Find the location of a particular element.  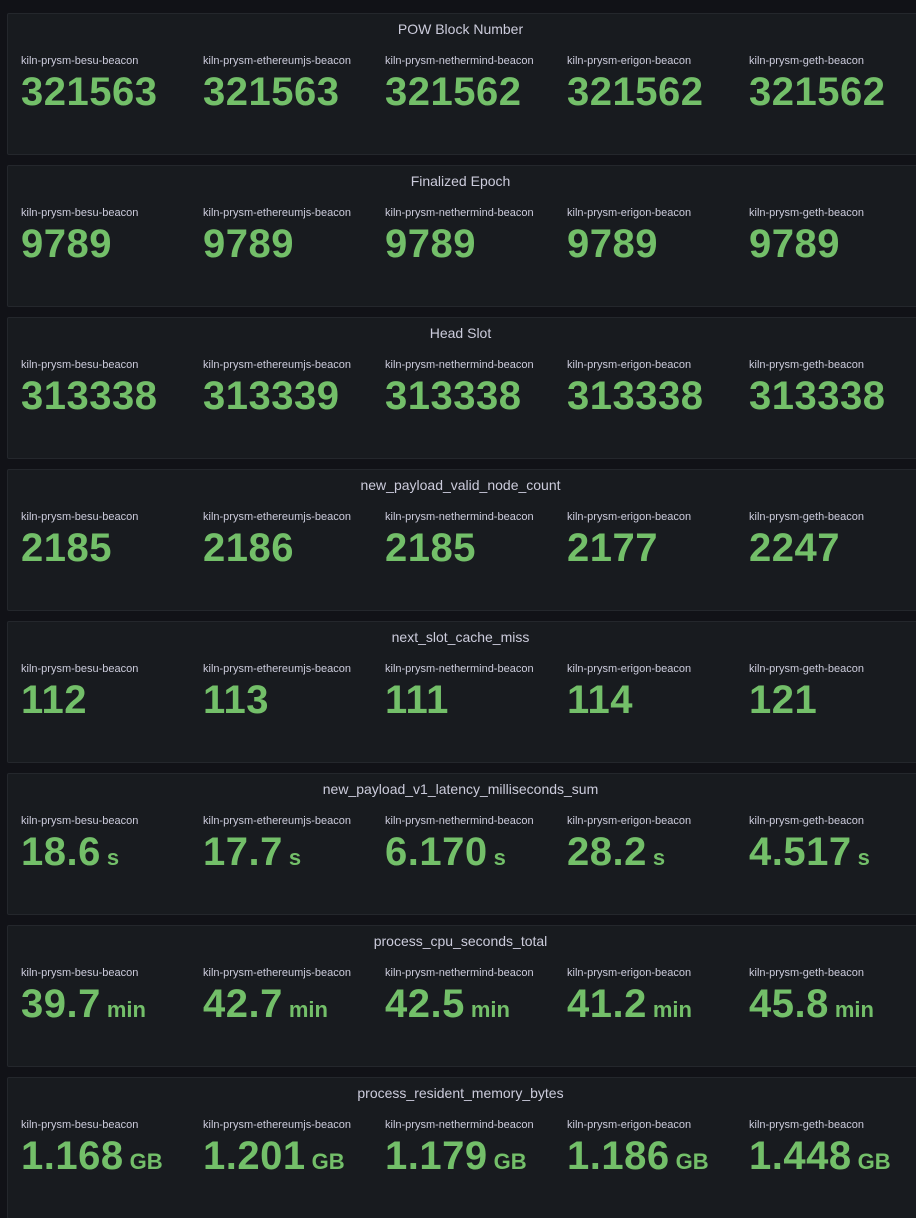

stat-value: 111 is located at coordinates (459, 700).